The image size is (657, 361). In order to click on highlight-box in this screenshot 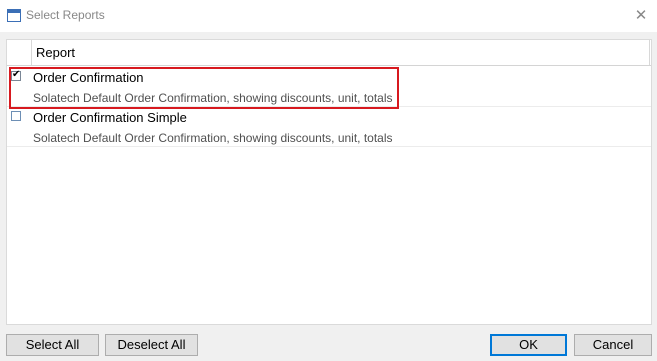, I will do `click(204, 88)`.